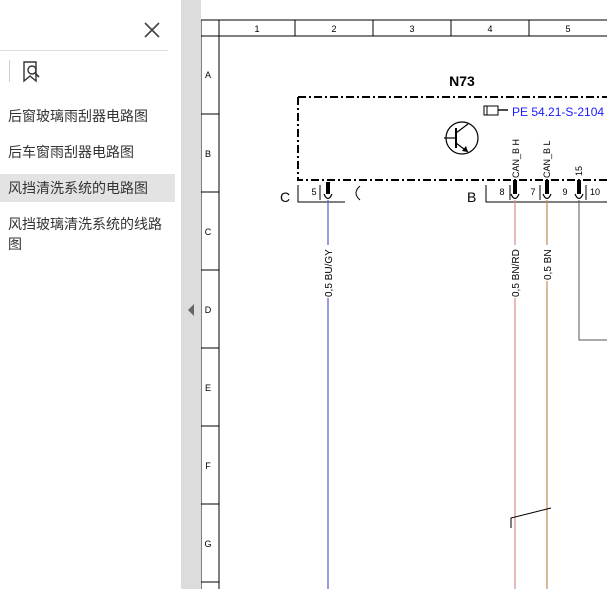 The width and height of the screenshot is (607, 589). Describe the element at coordinates (547, 159) in the screenshot. I see `signal-label: CAN_B L` at that location.